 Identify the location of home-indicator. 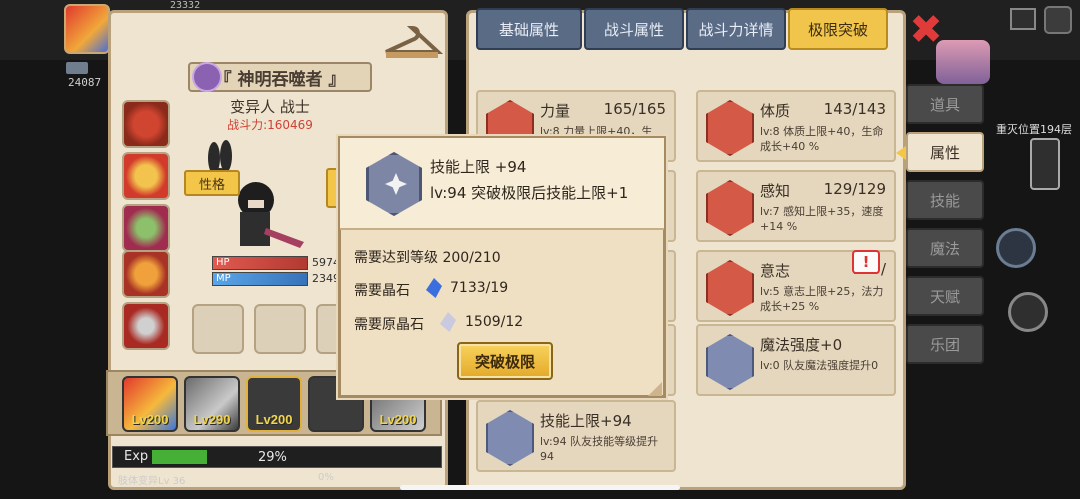
(540, 487).